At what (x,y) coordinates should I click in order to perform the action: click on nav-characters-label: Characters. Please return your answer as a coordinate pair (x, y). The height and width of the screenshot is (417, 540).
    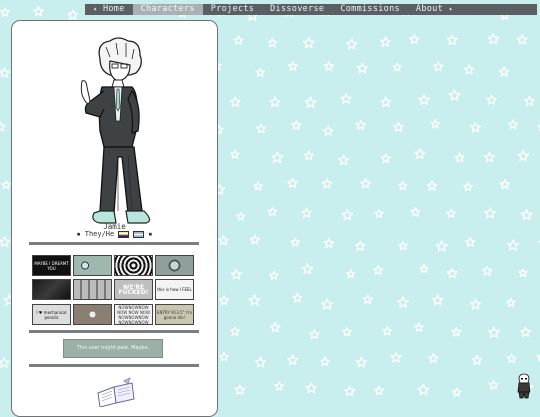
    Looking at the image, I should click on (167, 9).